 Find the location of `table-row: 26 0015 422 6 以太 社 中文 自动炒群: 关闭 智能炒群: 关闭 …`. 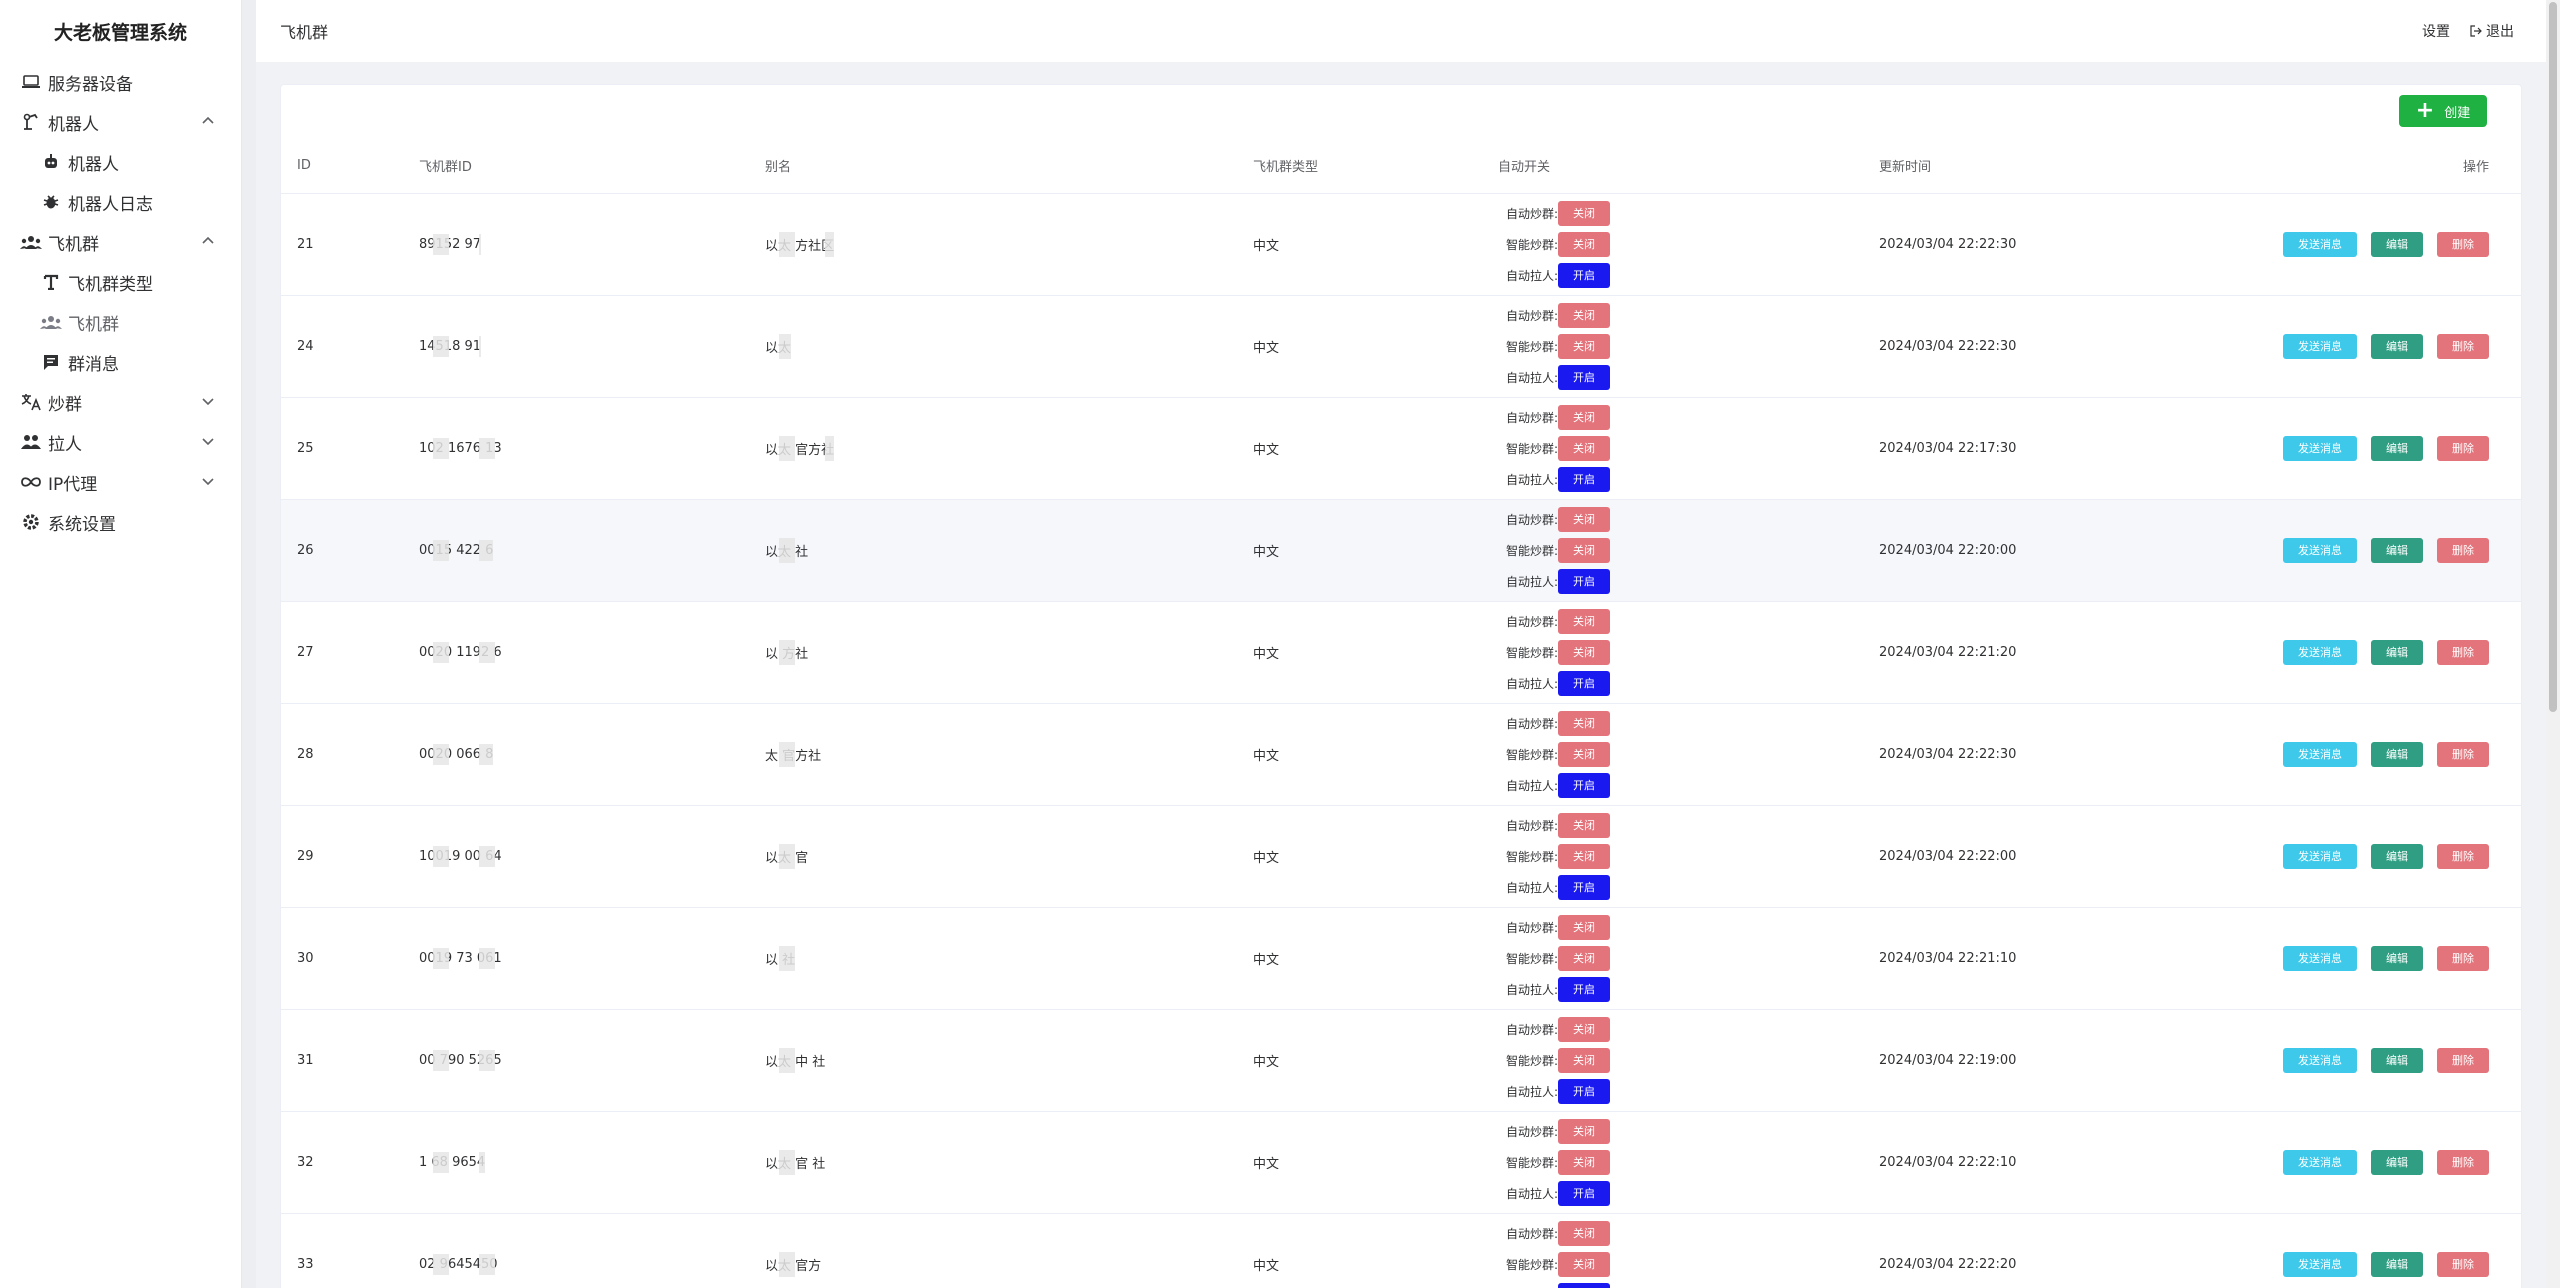

table-row: 26 0015 422 6 以太 社 中文 自动炒群: 关闭 智能炒群: 关闭 … is located at coordinates (1401, 550).